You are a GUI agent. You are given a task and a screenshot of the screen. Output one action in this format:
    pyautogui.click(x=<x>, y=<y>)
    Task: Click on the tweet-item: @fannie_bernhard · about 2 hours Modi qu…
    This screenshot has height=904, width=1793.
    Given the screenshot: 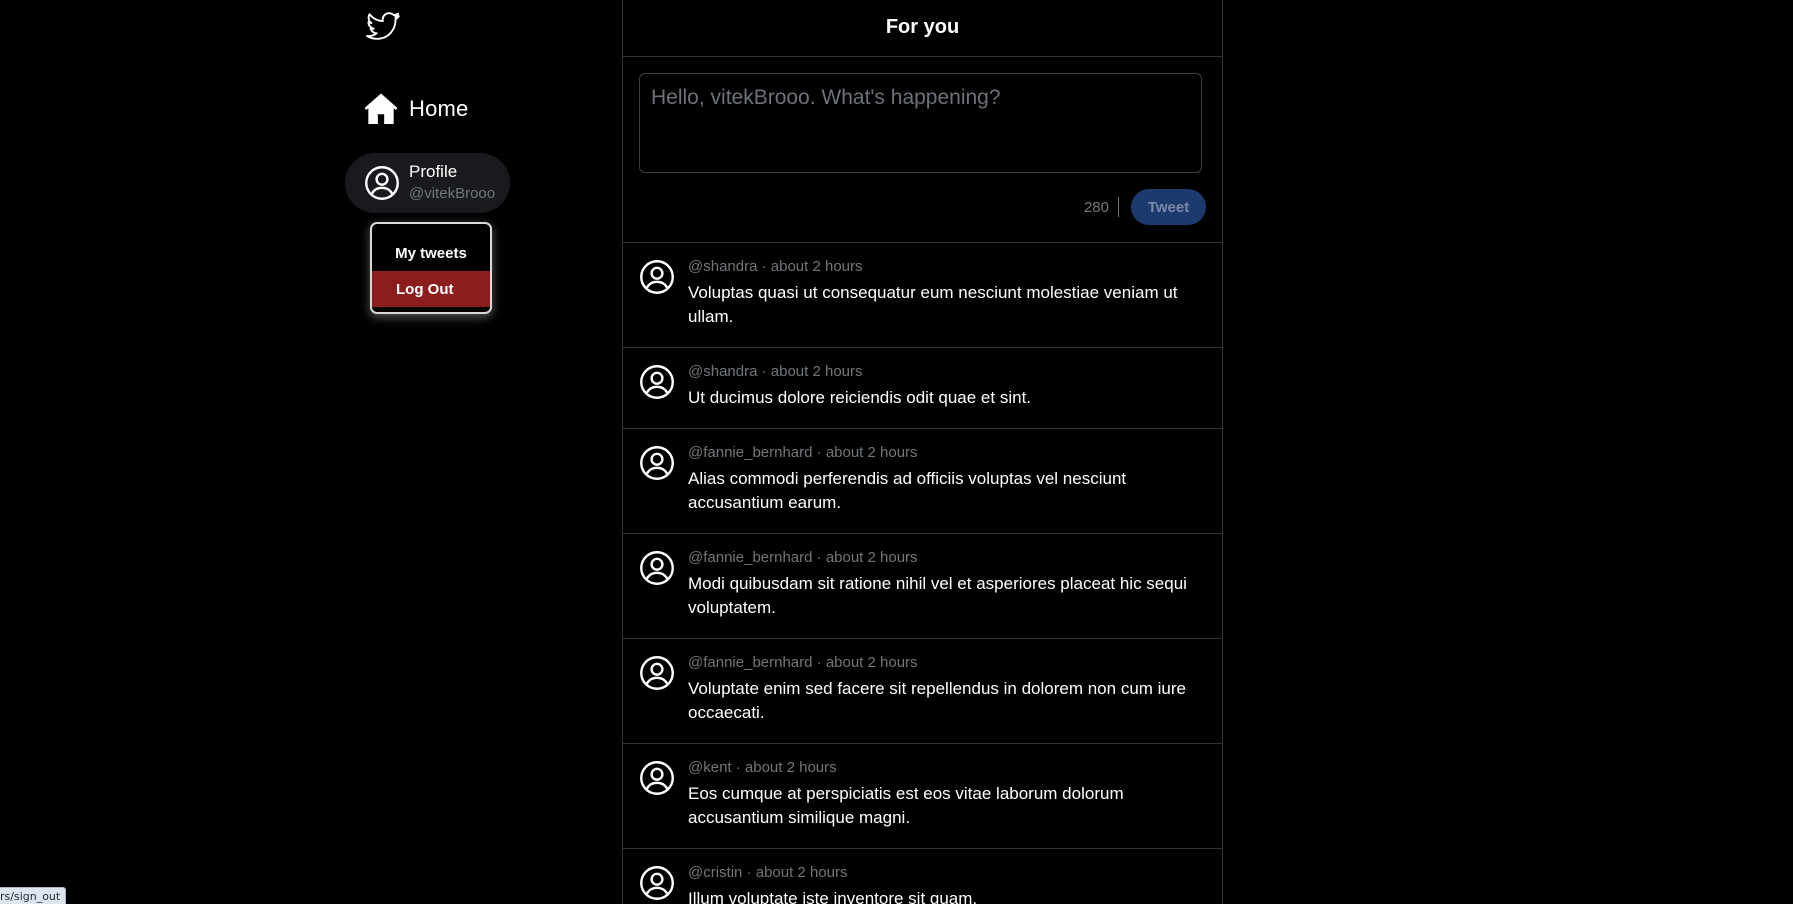 What is the action you would take?
    pyautogui.click(x=922, y=586)
    